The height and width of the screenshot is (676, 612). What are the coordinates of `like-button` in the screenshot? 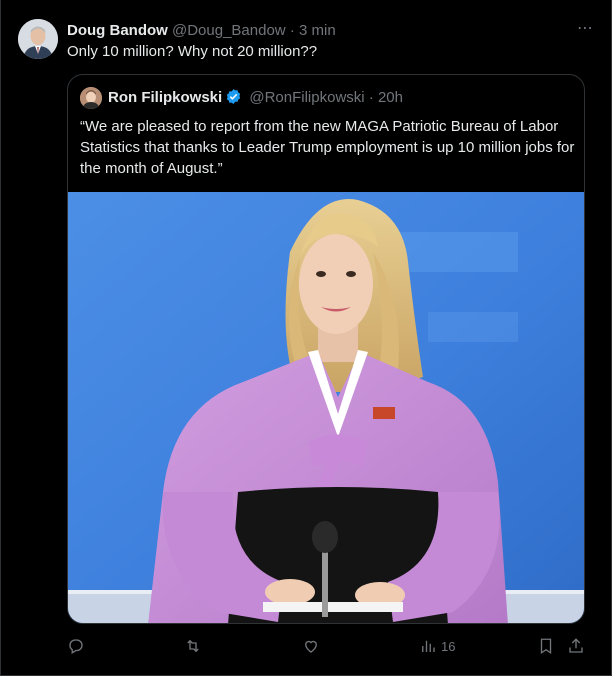 It's located at (311, 646).